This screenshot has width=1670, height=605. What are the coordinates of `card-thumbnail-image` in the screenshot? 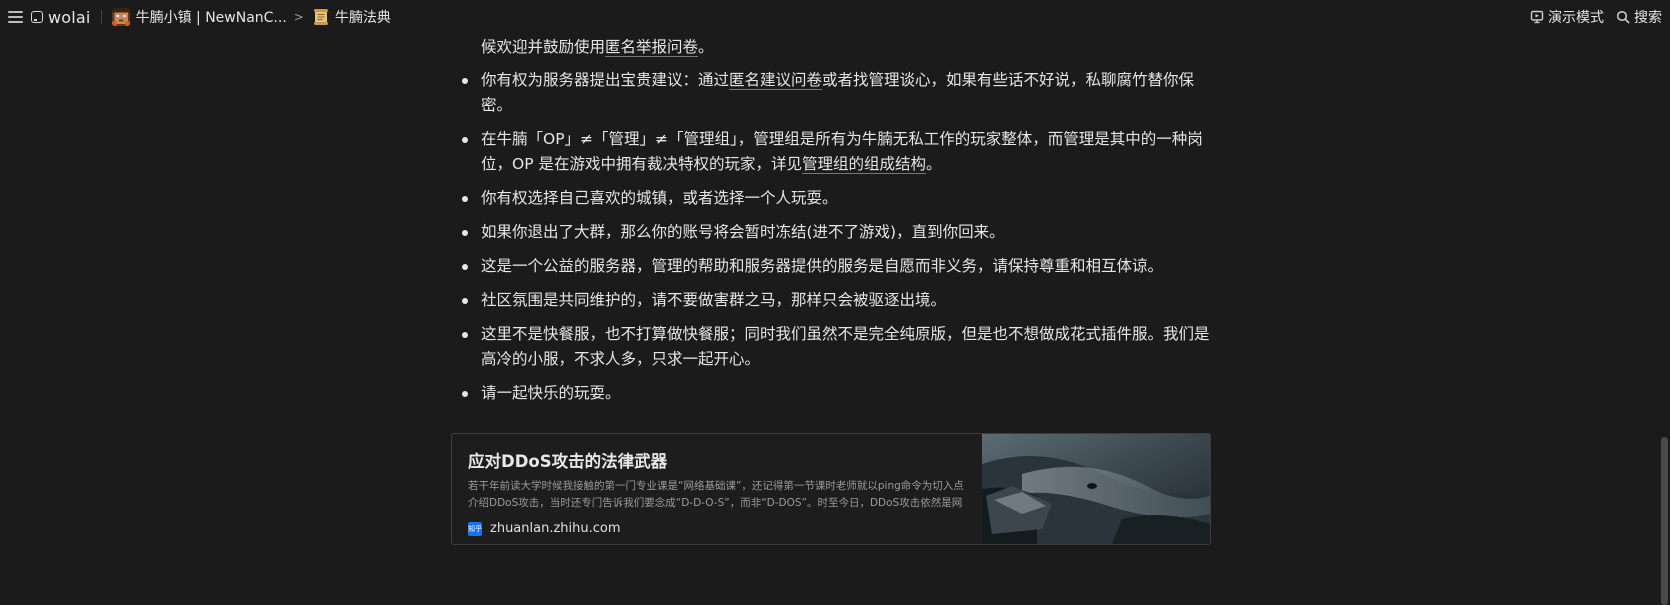 It's located at (1096, 489).